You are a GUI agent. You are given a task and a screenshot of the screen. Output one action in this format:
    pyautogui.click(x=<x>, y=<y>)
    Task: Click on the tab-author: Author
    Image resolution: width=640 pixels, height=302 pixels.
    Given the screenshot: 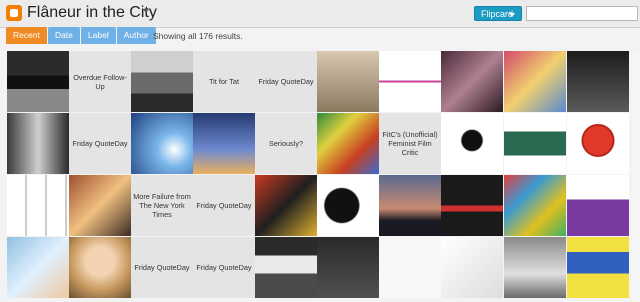 What is the action you would take?
    pyautogui.click(x=136, y=35)
    